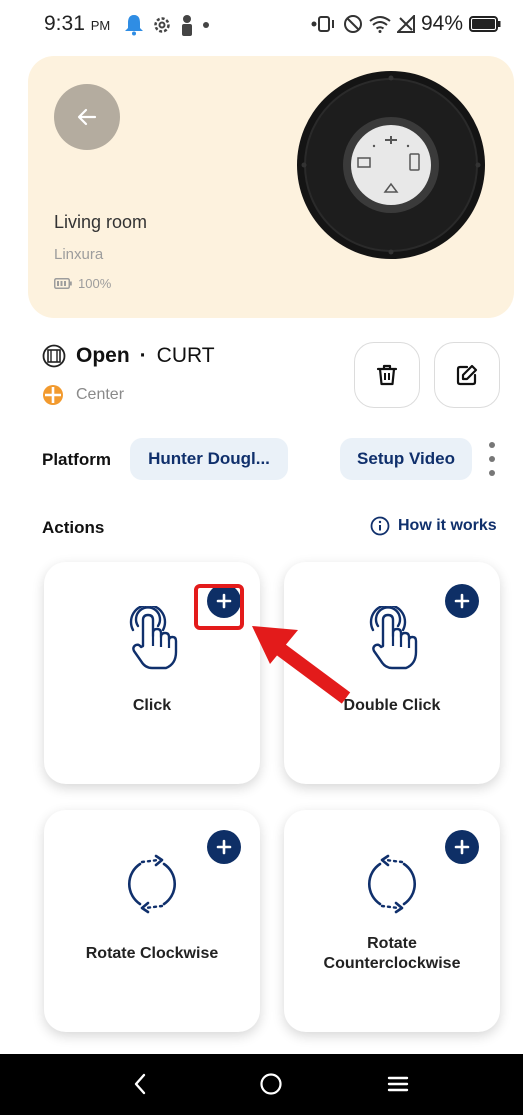 Image resolution: width=523 pixels, height=1115 pixels. What do you see at coordinates (206, 25) in the screenshot?
I see `dot-icon` at bounding box center [206, 25].